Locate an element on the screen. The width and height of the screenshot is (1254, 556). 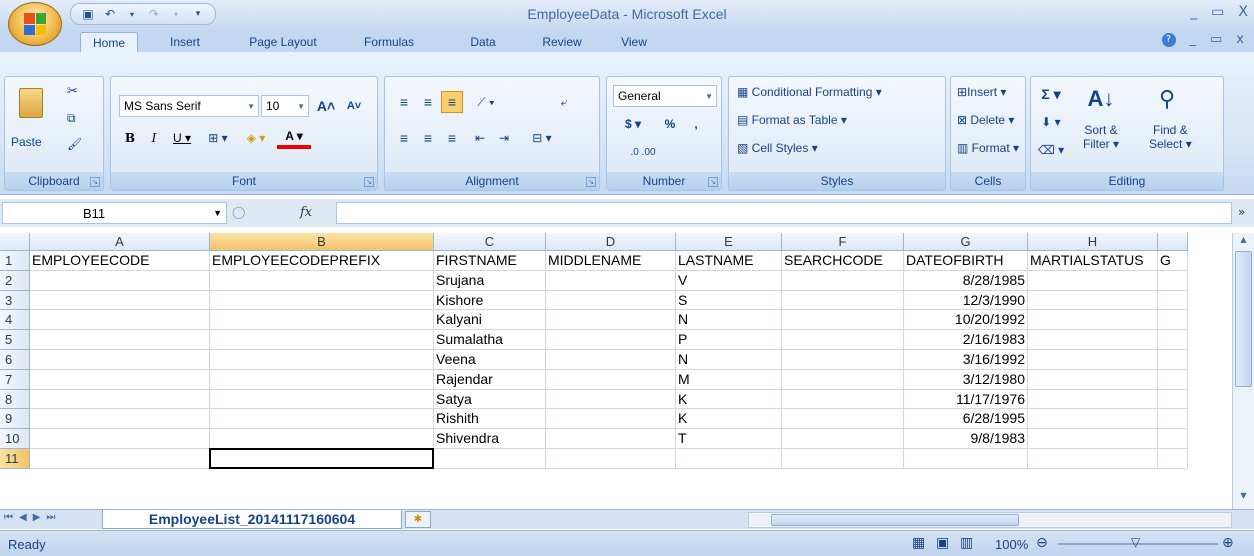
header-cell: SEARCHCODE is located at coordinates (843, 261).